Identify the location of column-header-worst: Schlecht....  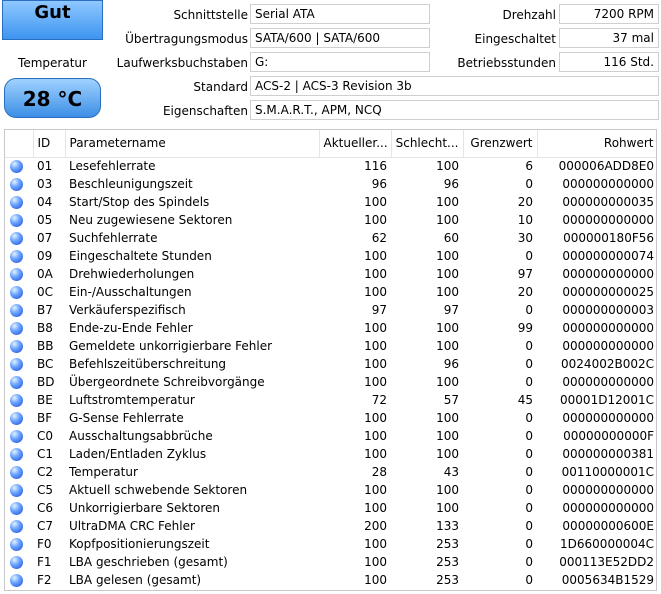
(427, 144).